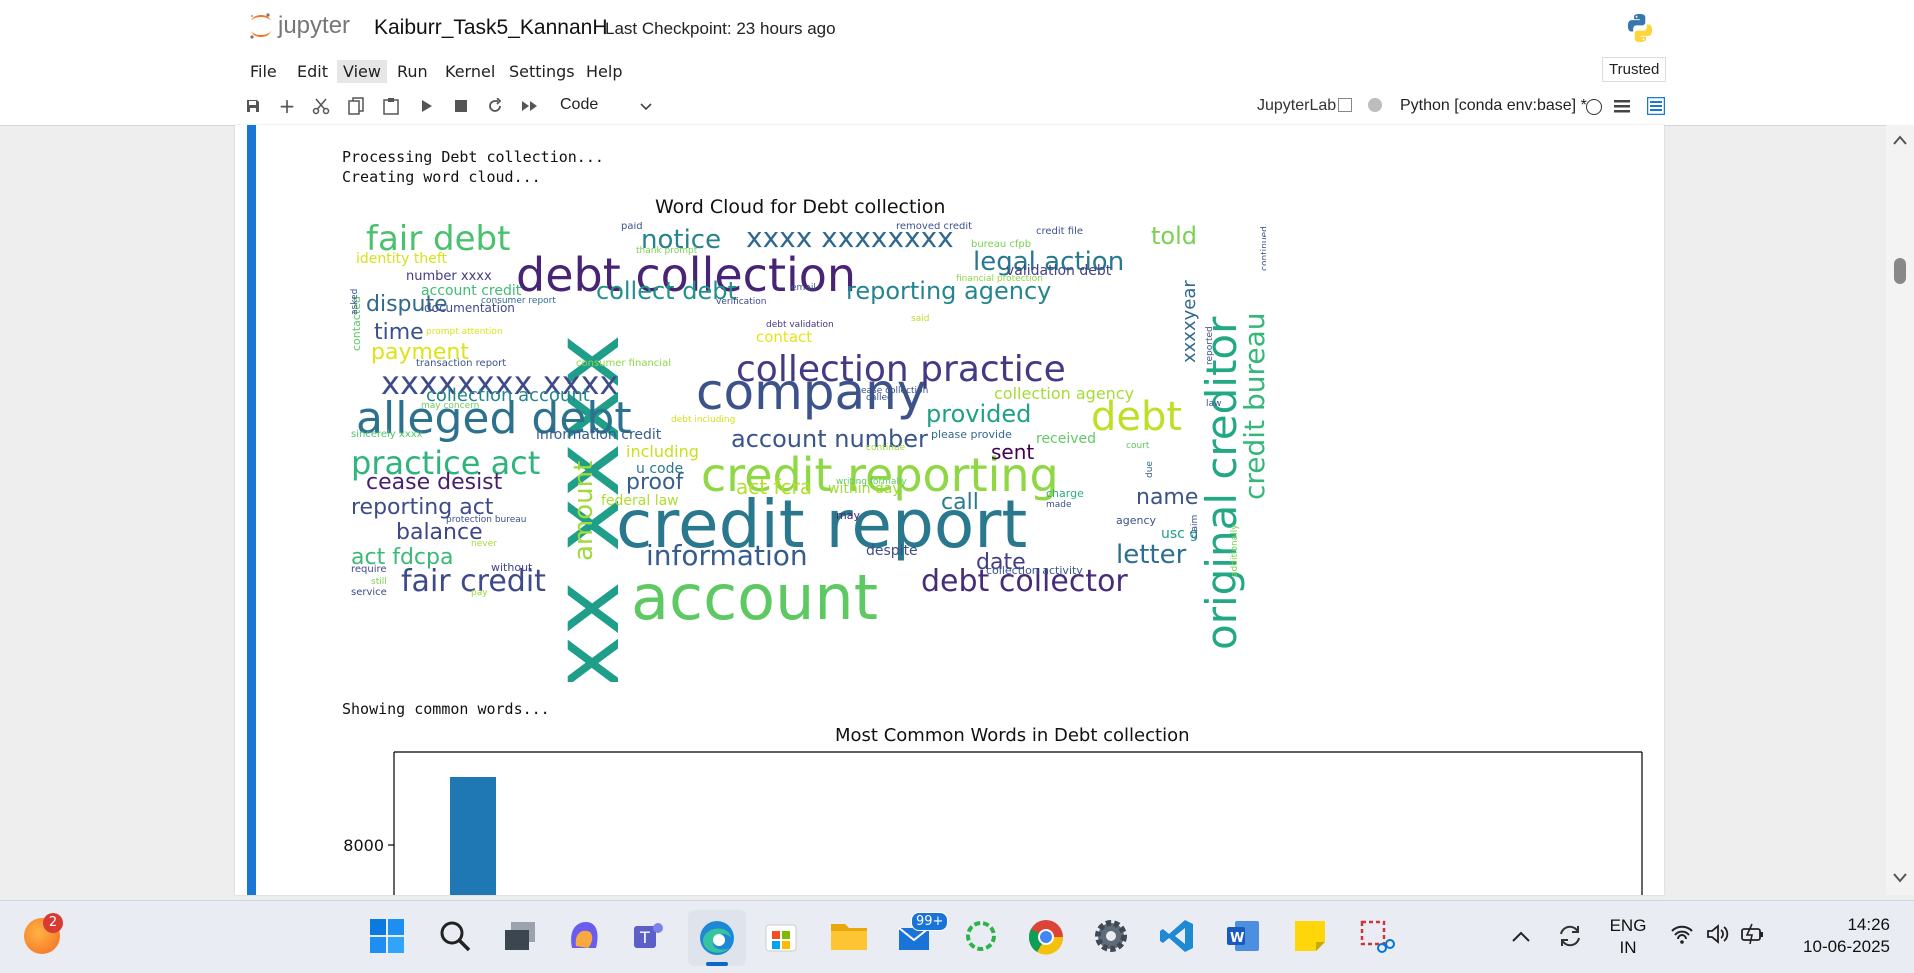 This screenshot has height=973, width=1914. I want to click on fast-forward-icon, so click(530, 106).